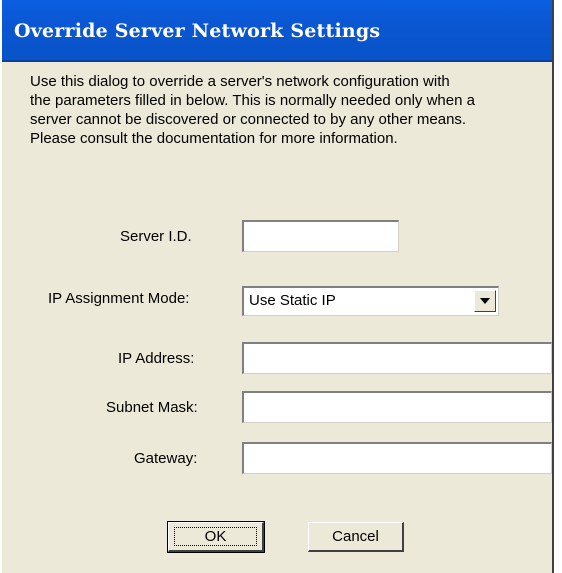  I want to click on gateway-input, so click(397, 458).